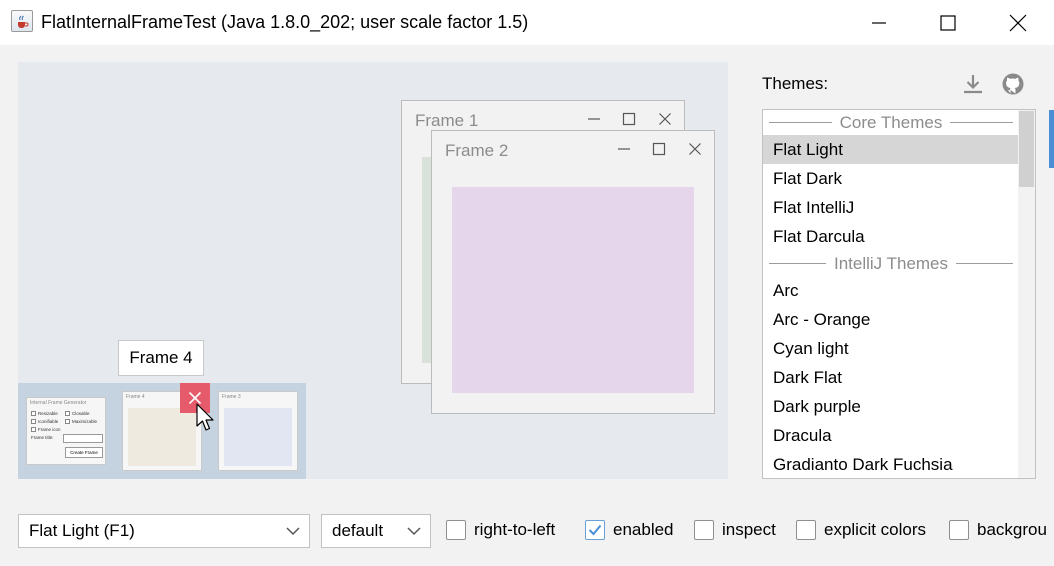 This screenshot has width=1054, height=566. What do you see at coordinates (1026, 149) in the screenshot?
I see `themes-scrollbar-thumb` at bounding box center [1026, 149].